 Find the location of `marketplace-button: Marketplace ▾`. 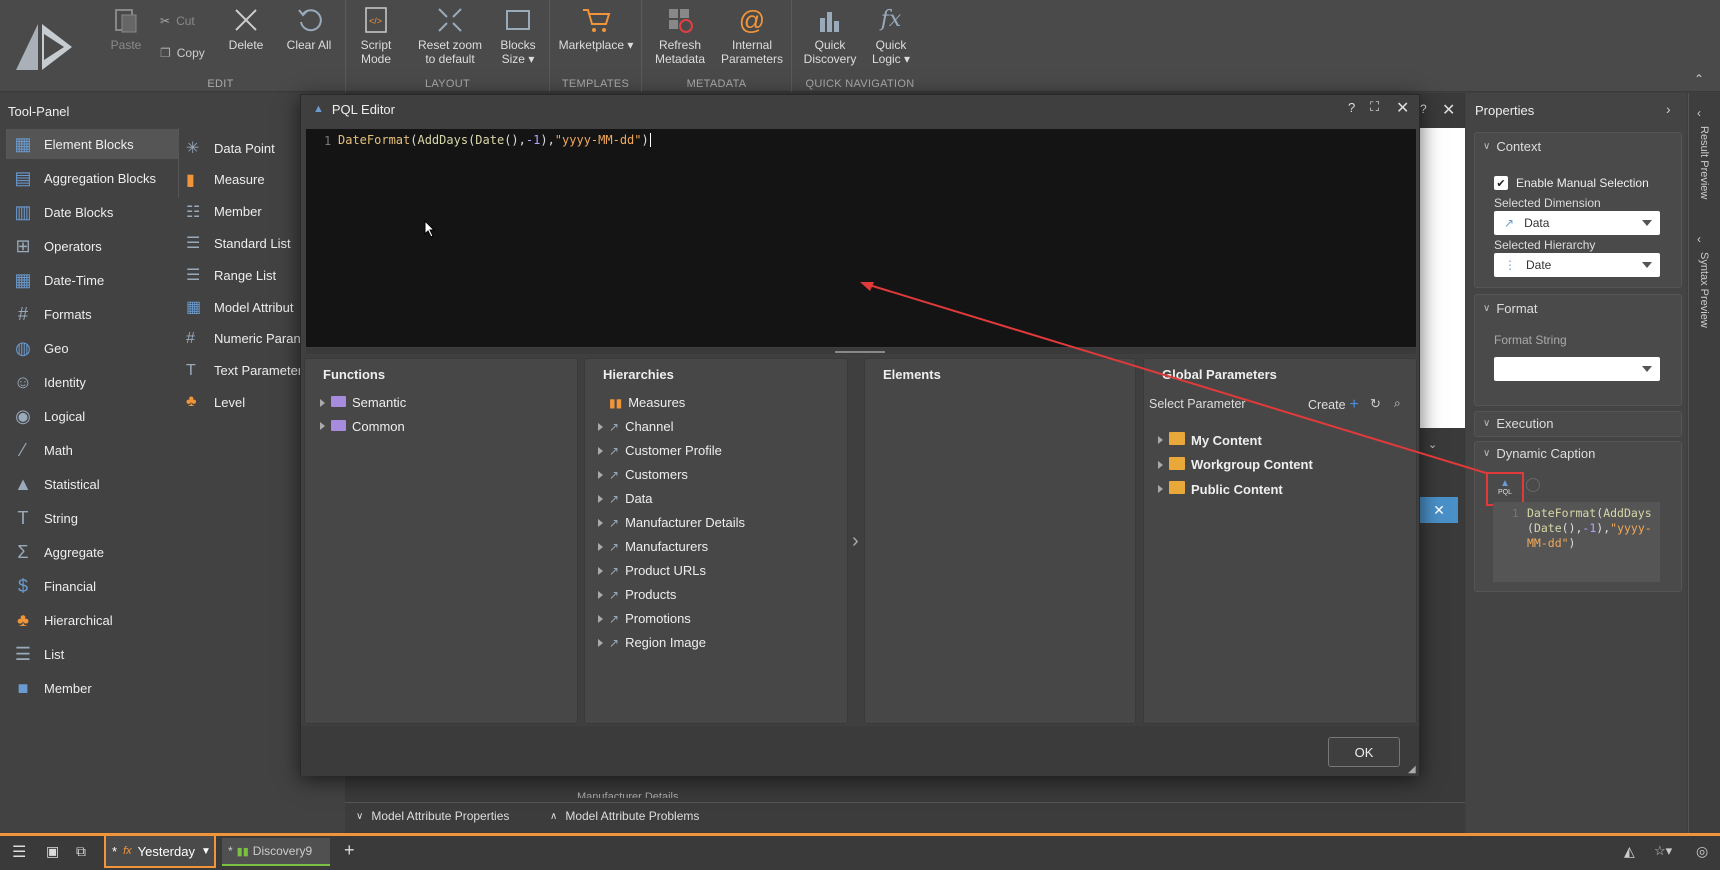

marketplace-button: Marketplace ▾ is located at coordinates (596, 28).